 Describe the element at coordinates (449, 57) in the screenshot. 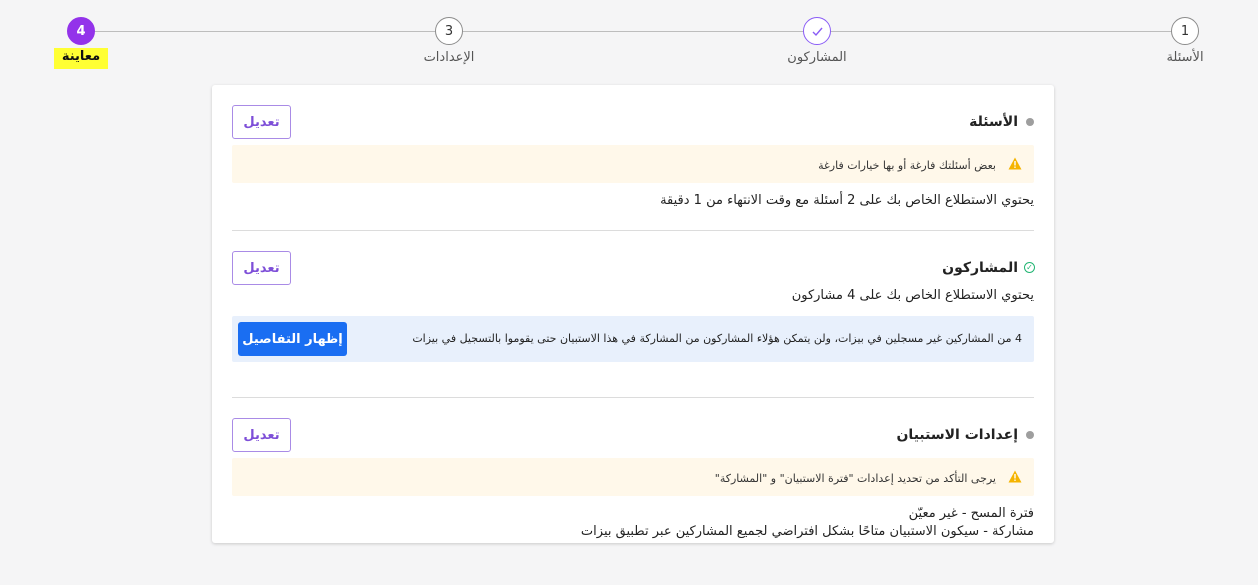

I see `step-label: الإعدادات` at that location.